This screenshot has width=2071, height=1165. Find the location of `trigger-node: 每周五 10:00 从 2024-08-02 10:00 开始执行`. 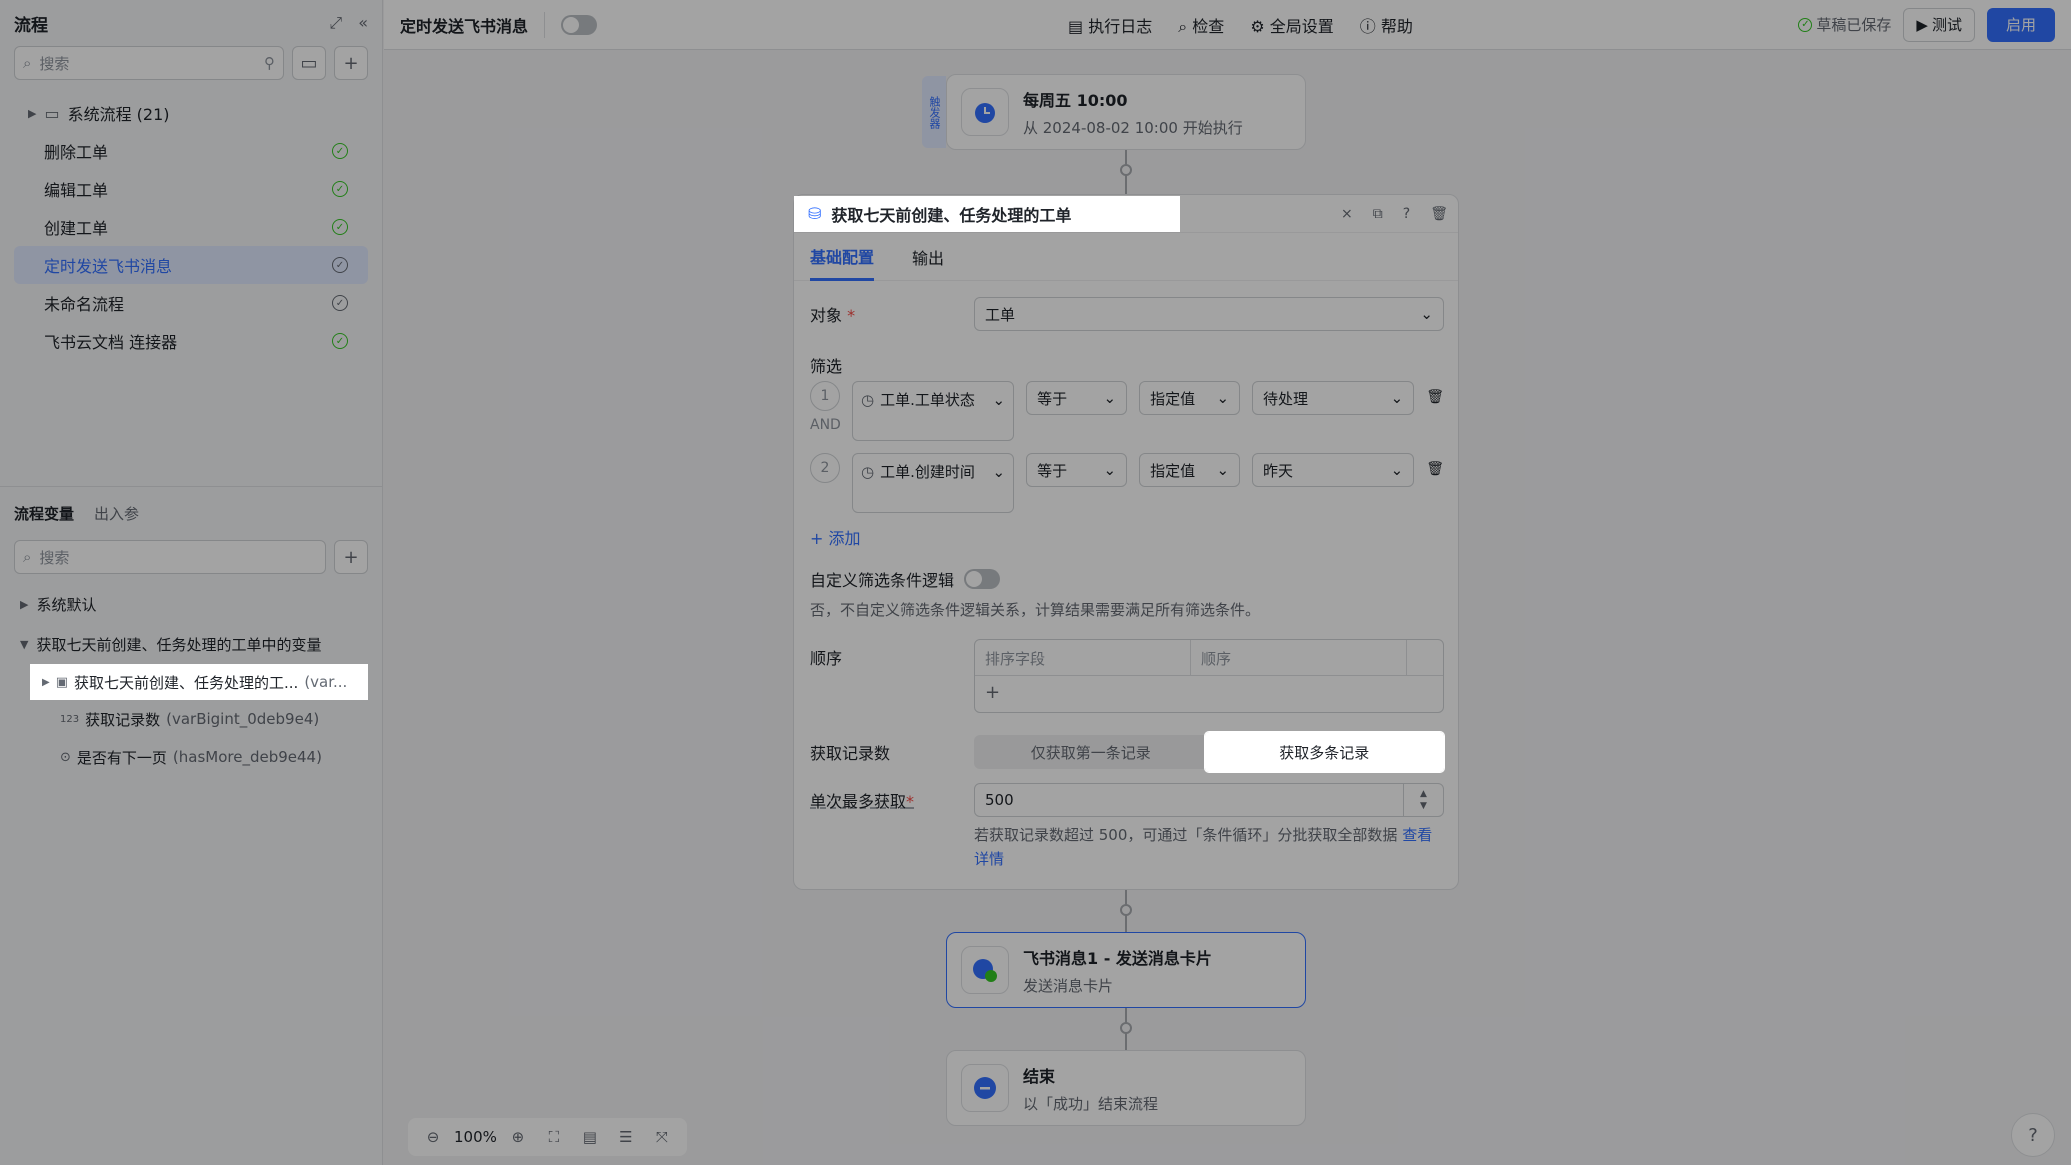

trigger-node: 每周五 10:00 从 2024-08-02 10:00 开始执行 is located at coordinates (1126, 112).